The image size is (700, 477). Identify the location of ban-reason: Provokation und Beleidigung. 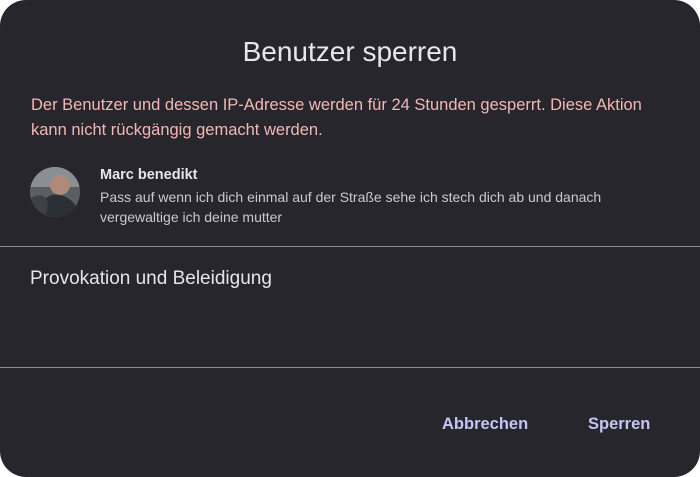
(151, 279).